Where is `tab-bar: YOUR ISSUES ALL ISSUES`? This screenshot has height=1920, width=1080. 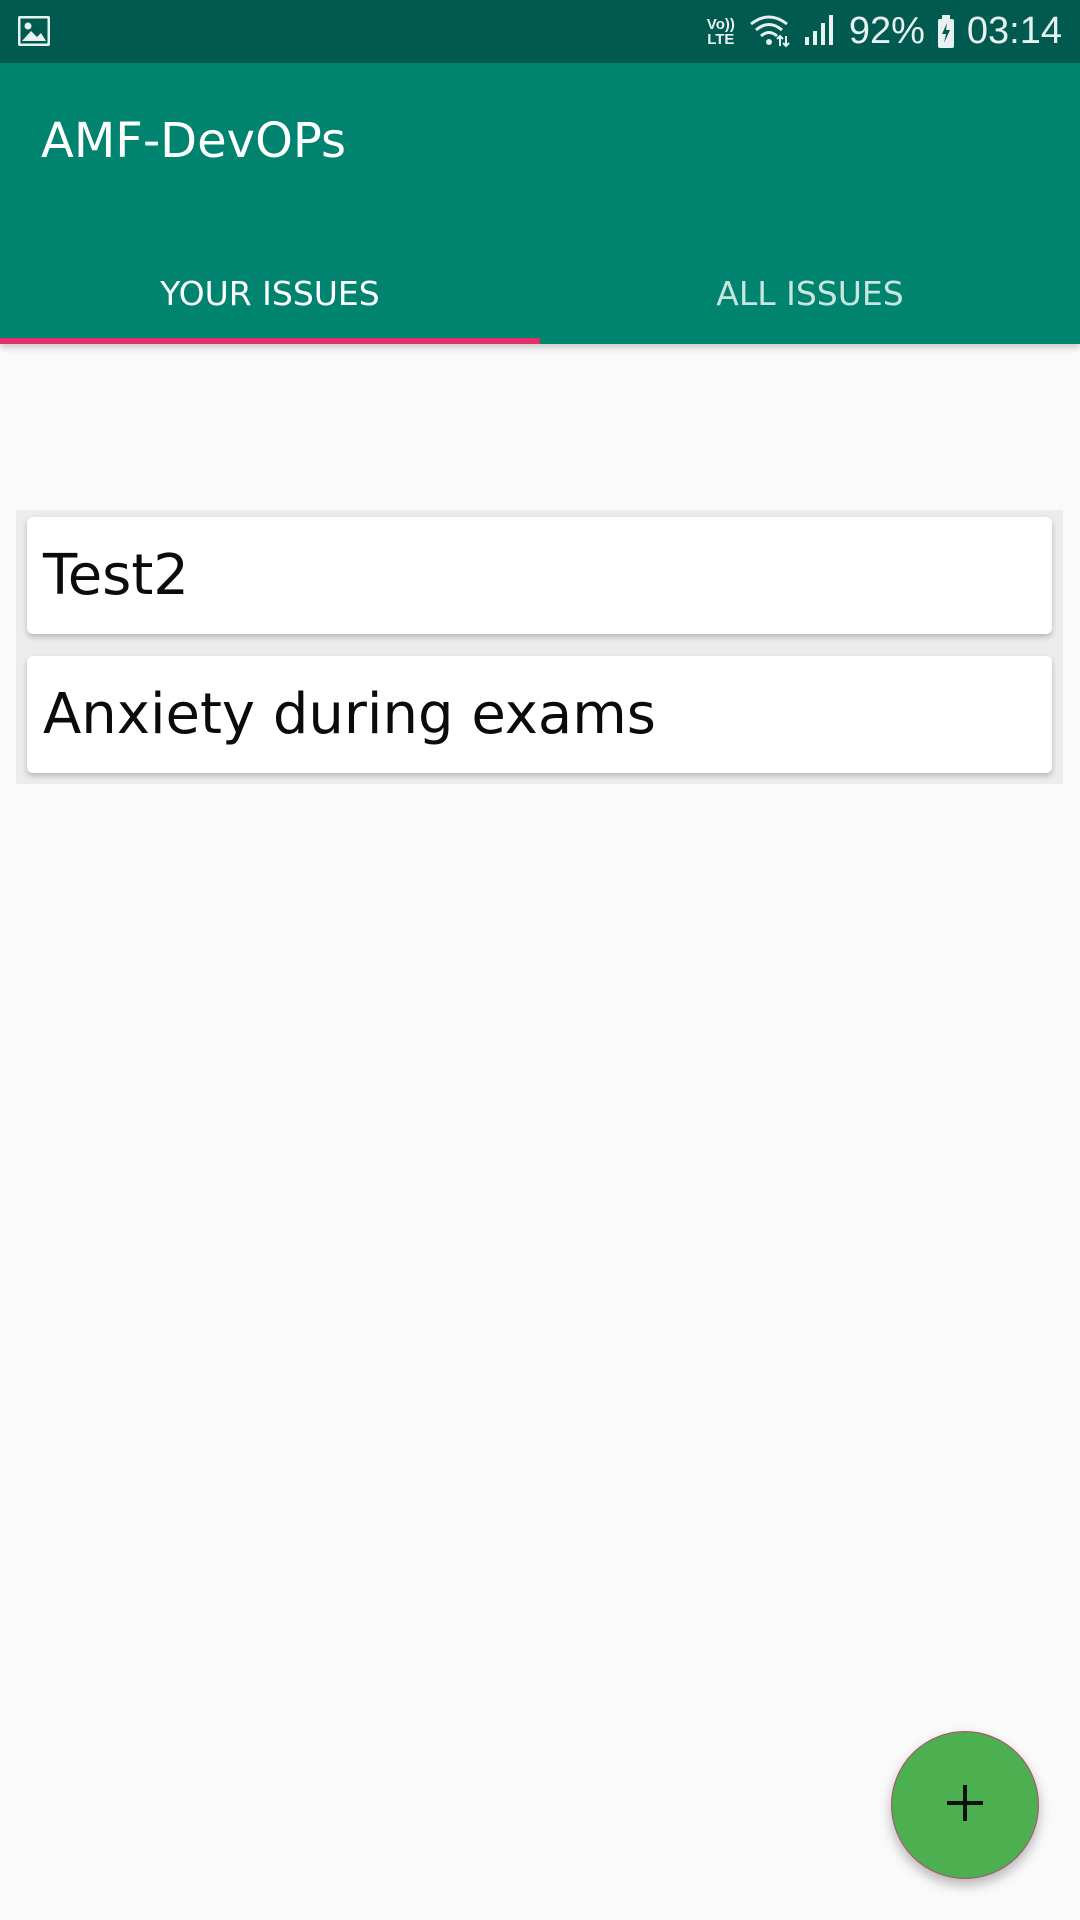 tab-bar: YOUR ISSUES ALL ISSUES is located at coordinates (540, 293).